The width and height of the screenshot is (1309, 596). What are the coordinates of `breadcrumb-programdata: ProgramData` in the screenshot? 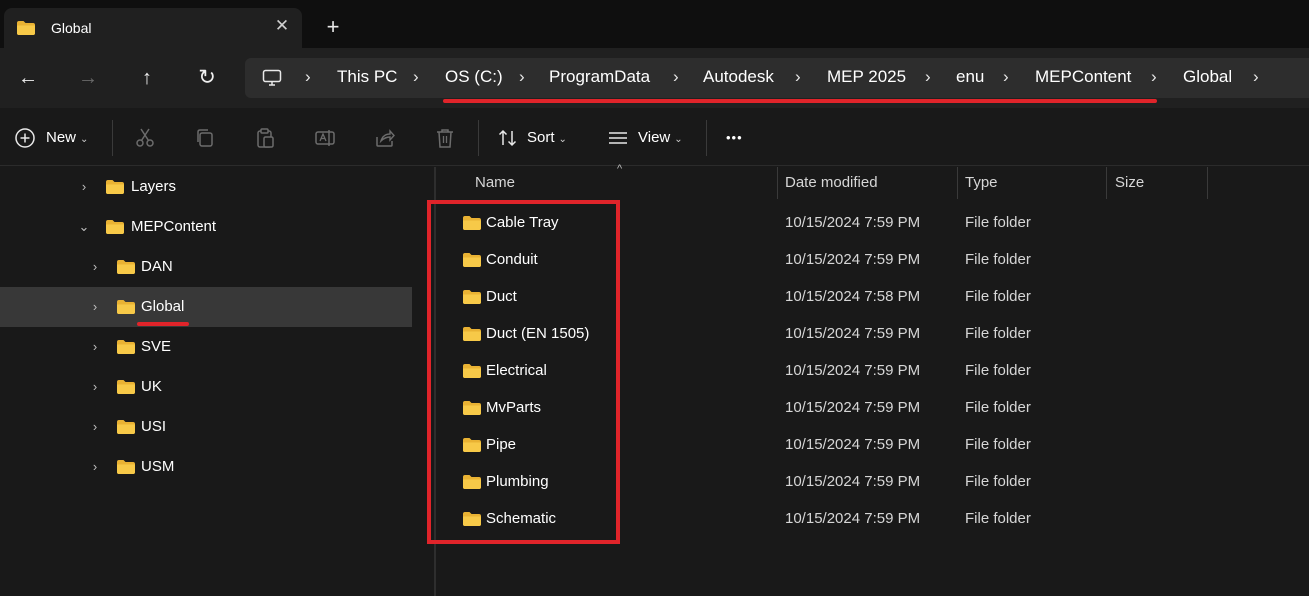 It's located at (599, 77).